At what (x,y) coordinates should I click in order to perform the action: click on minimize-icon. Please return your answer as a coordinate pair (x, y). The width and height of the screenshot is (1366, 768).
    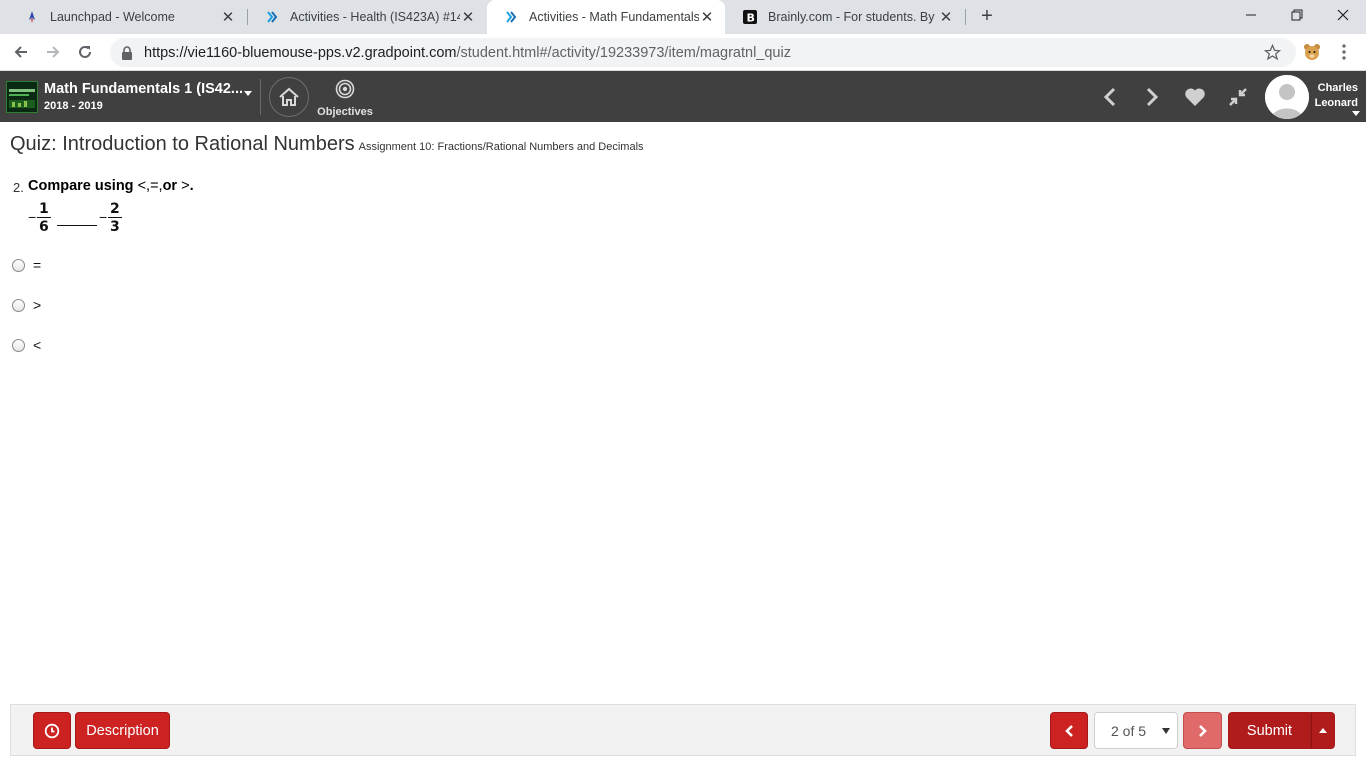
    Looking at the image, I should click on (1251, 15).